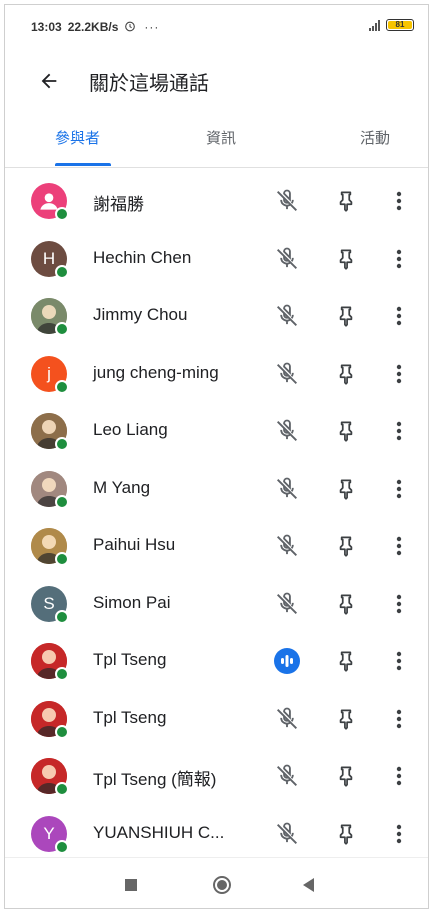  What do you see at coordinates (50, 604) in the screenshot?
I see `avatar: S` at bounding box center [50, 604].